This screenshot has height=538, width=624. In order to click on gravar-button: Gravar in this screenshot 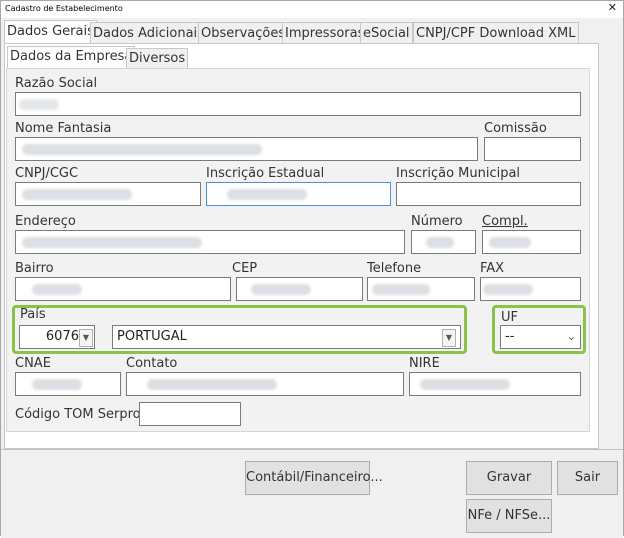, I will do `click(509, 478)`.